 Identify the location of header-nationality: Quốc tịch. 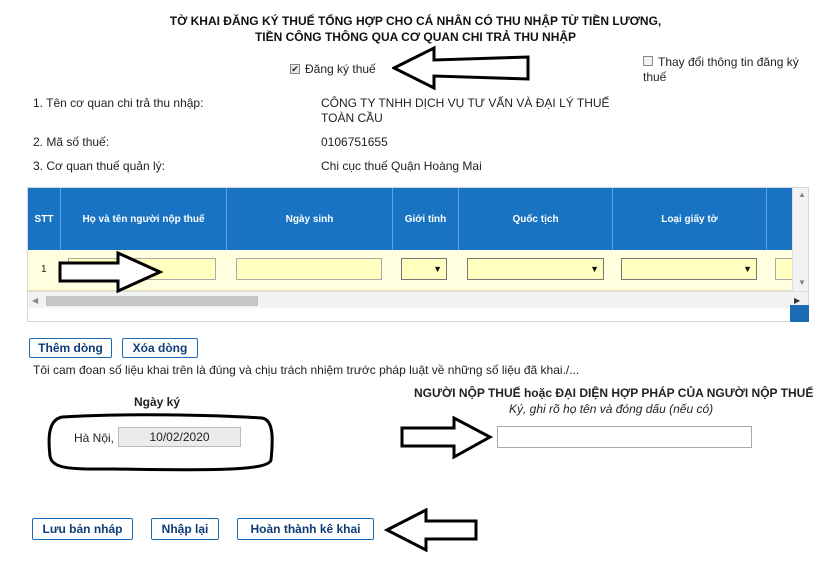
(536, 219).